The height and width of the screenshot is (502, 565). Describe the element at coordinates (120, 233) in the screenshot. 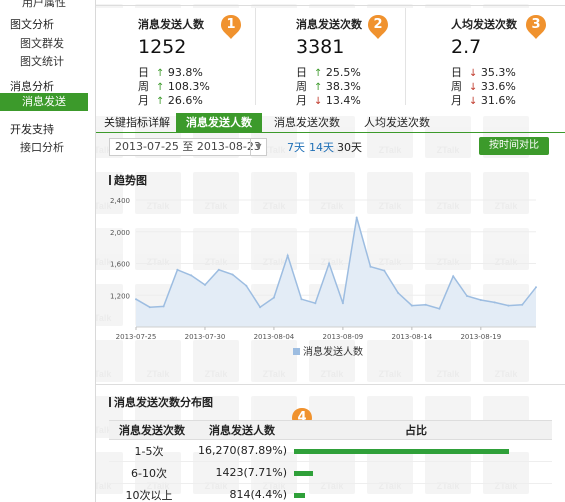

I see `y-tick-label: 2,000` at that location.